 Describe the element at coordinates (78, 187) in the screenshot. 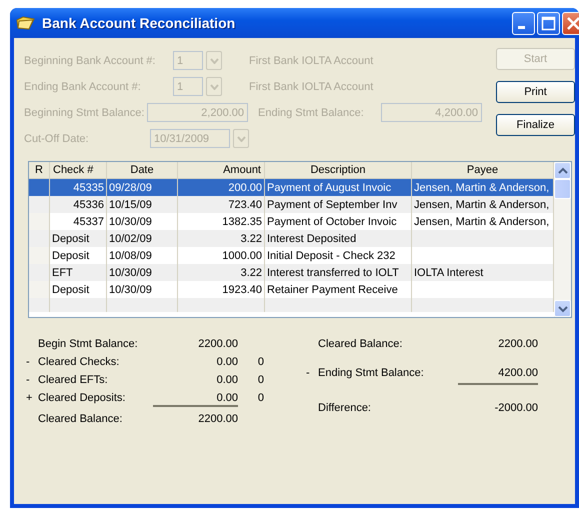

I see `table-cell: 45335` at that location.